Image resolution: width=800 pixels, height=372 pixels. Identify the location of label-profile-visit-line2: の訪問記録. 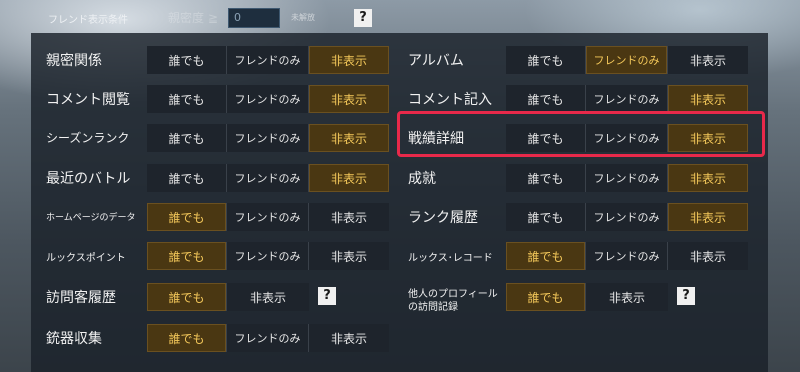
(433, 307).